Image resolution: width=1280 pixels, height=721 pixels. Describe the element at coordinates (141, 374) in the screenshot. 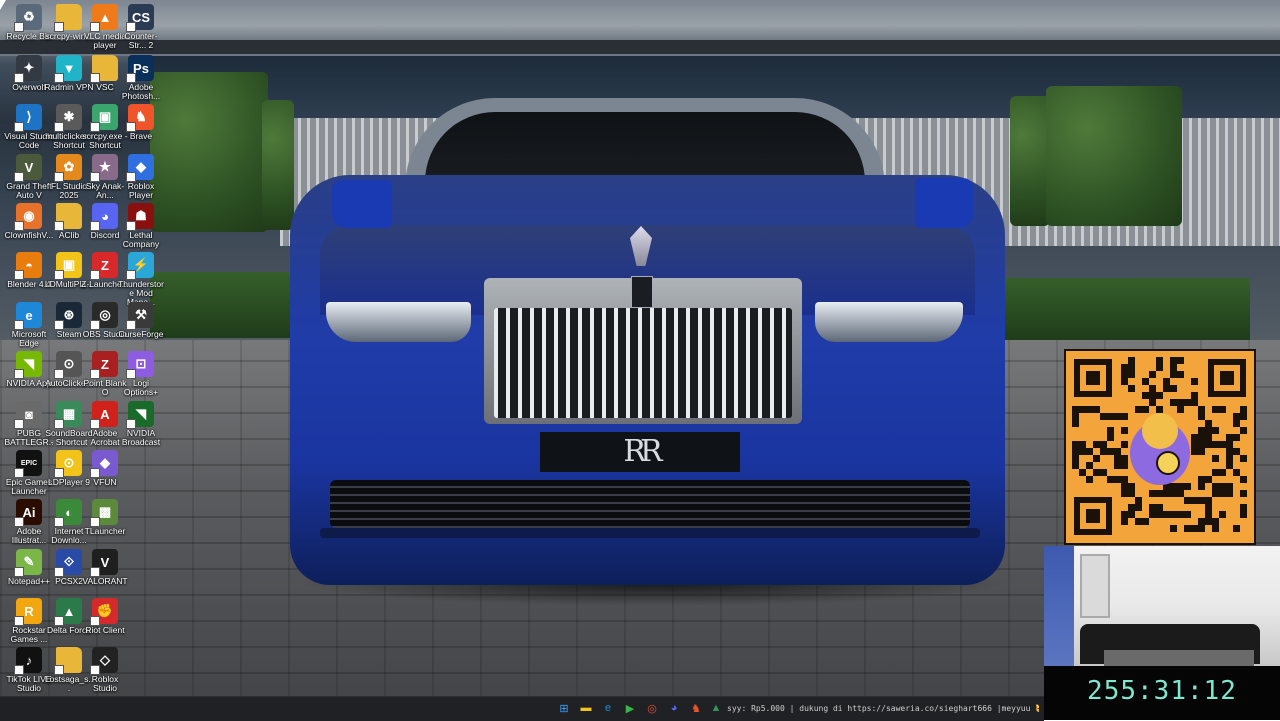

I see `desktop-icon-logi-options: ⊡ Logi Options+` at that location.